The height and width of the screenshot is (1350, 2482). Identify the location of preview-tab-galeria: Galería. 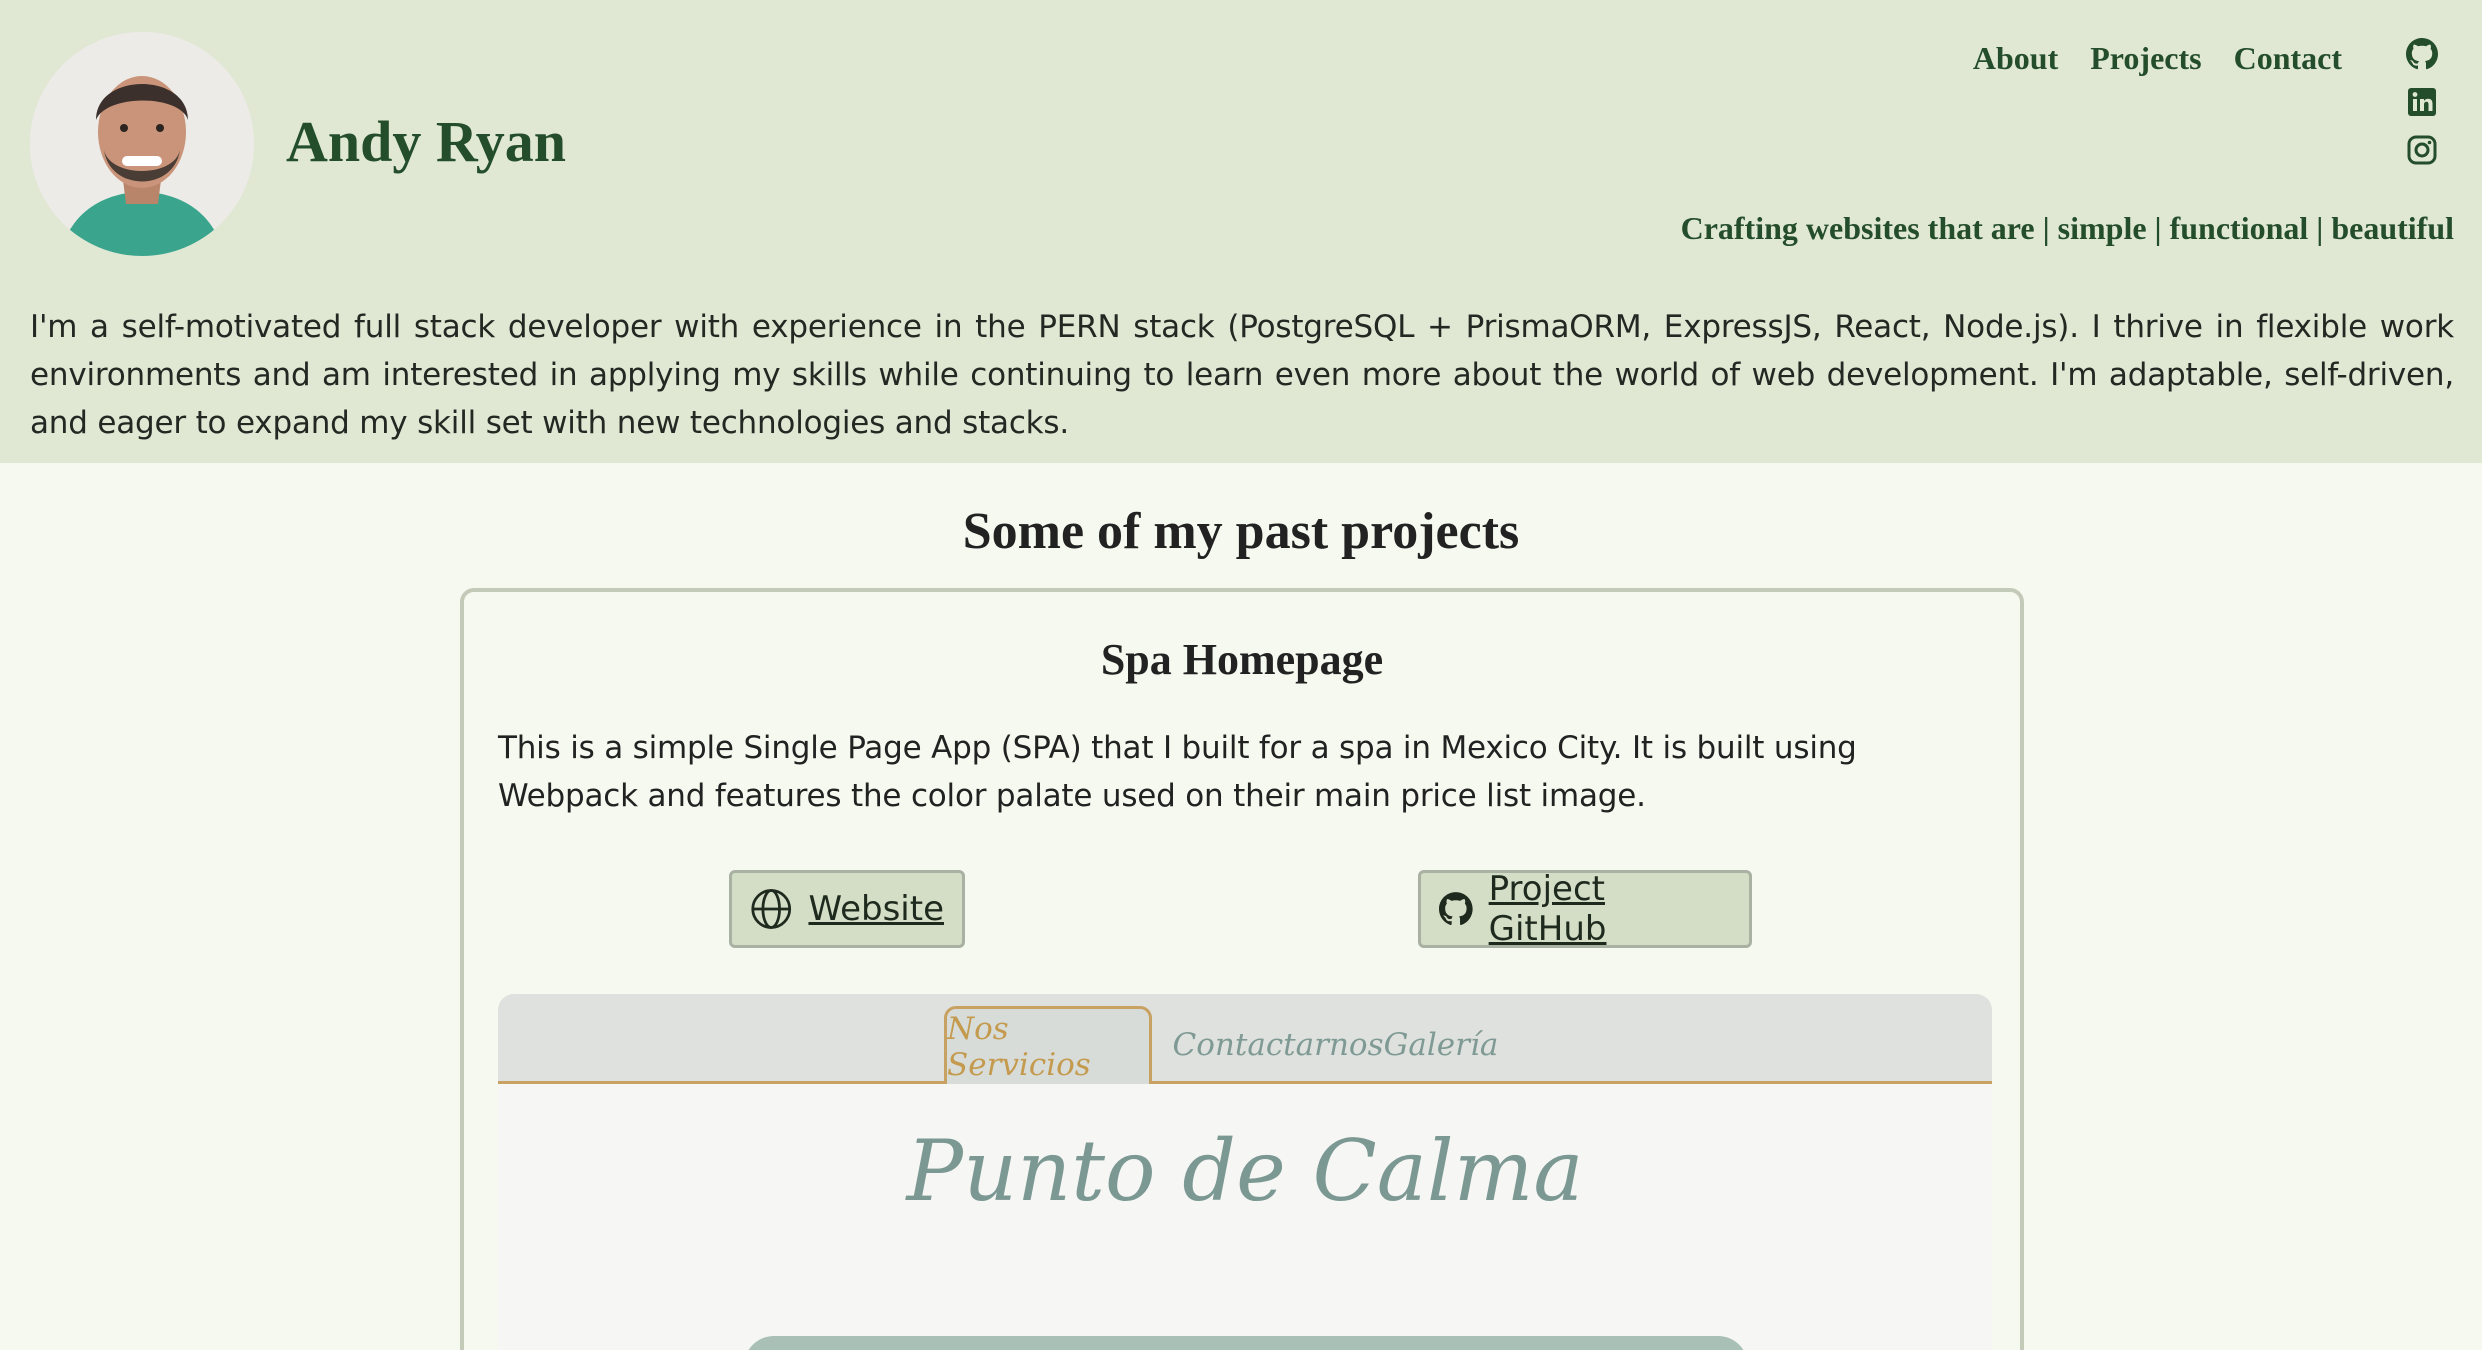
(1441, 1045).